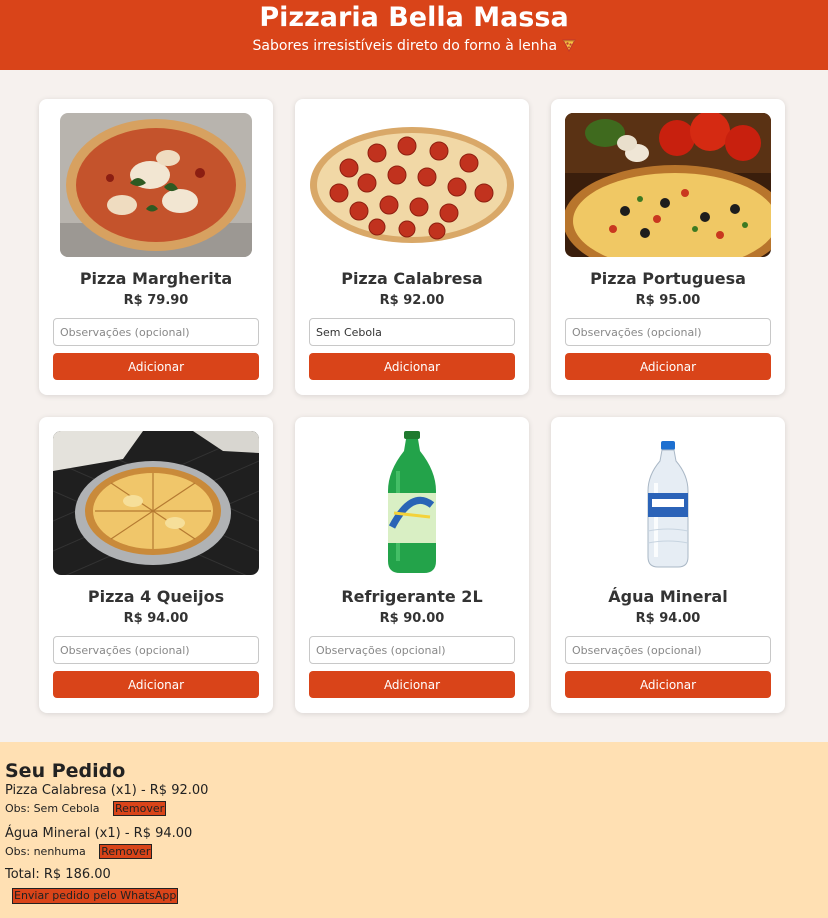  I want to click on product-price: R$ 90.00, so click(412, 618).